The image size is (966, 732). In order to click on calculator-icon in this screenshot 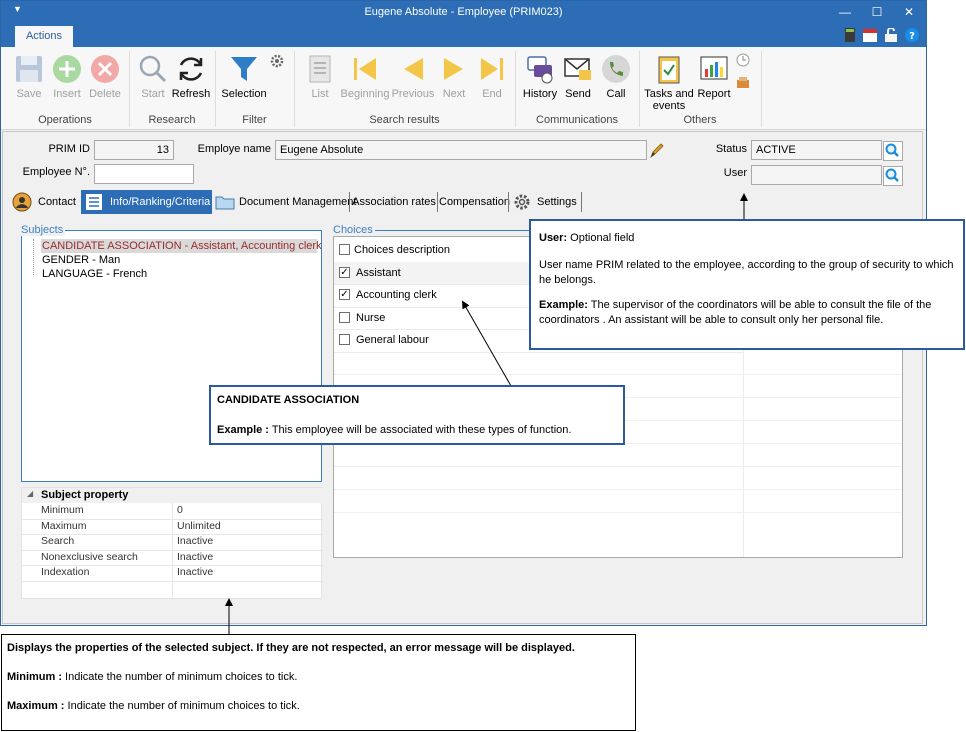, I will do `click(850, 35)`.